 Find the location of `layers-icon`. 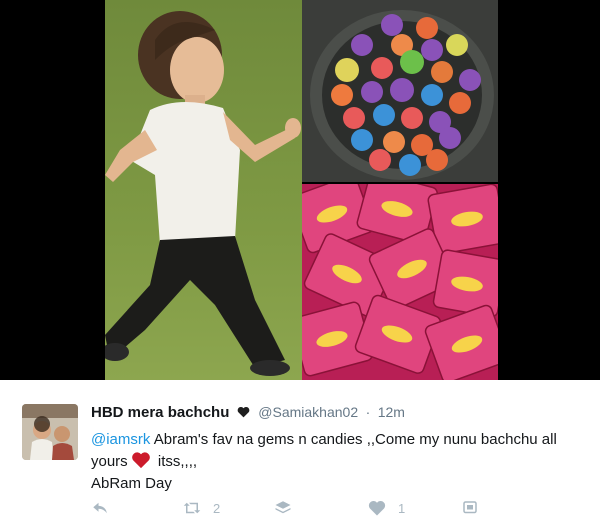

layers-icon is located at coordinates (283, 507).